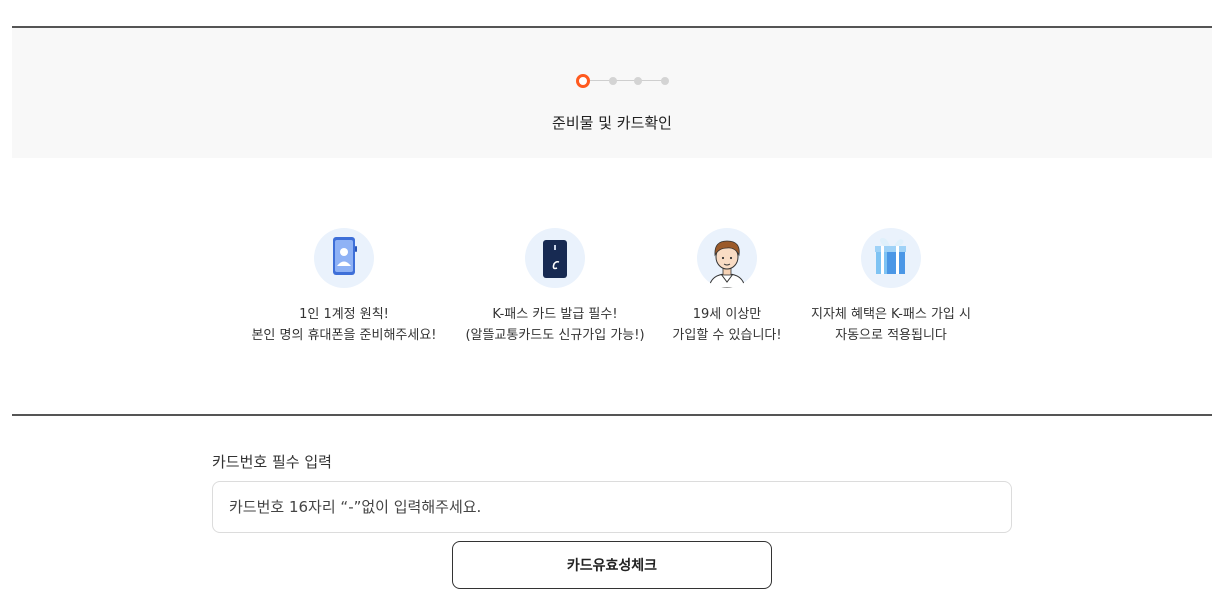 The image size is (1225, 612). What do you see at coordinates (612, 565) in the screenshot?
I see `card-validity-check-button: 카드유효성체크` at bounding box center [612, 565].